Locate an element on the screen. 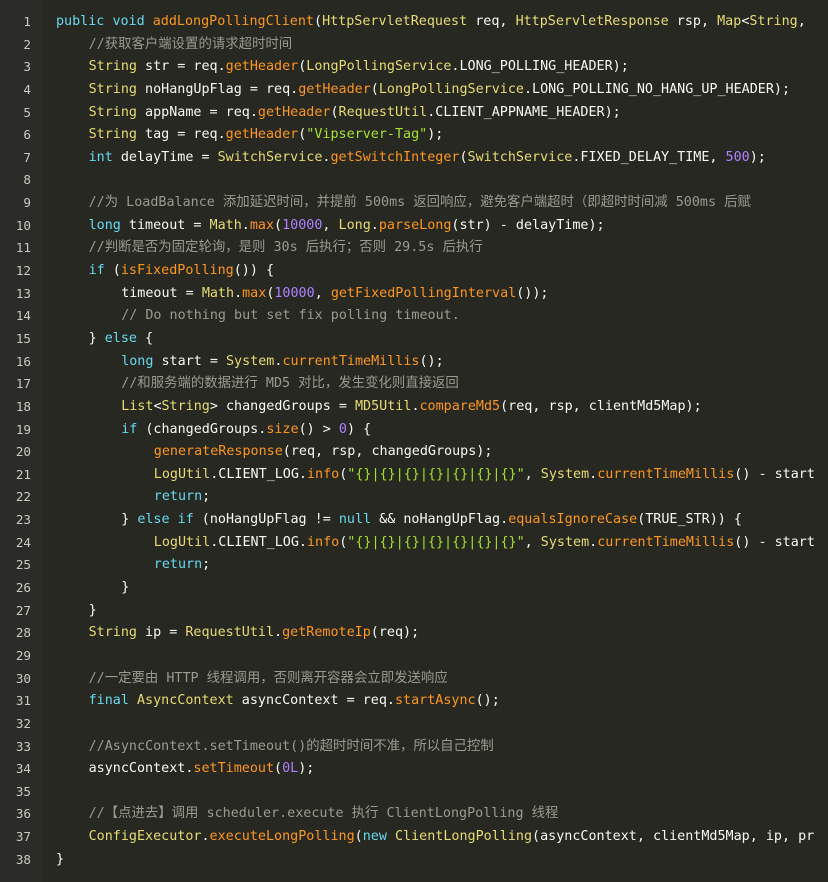 The image size is (828, 882). code-line: 32 is located at coordinates (414, 724).